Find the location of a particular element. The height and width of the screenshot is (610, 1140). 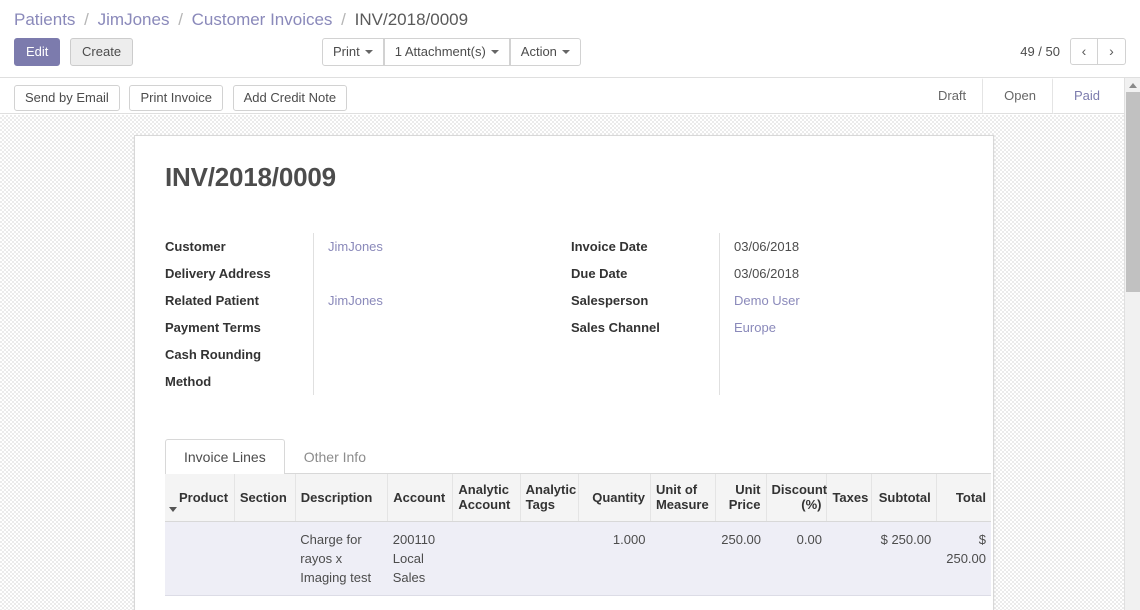

customer-link: JimJones is located at coordinates (355, 246).